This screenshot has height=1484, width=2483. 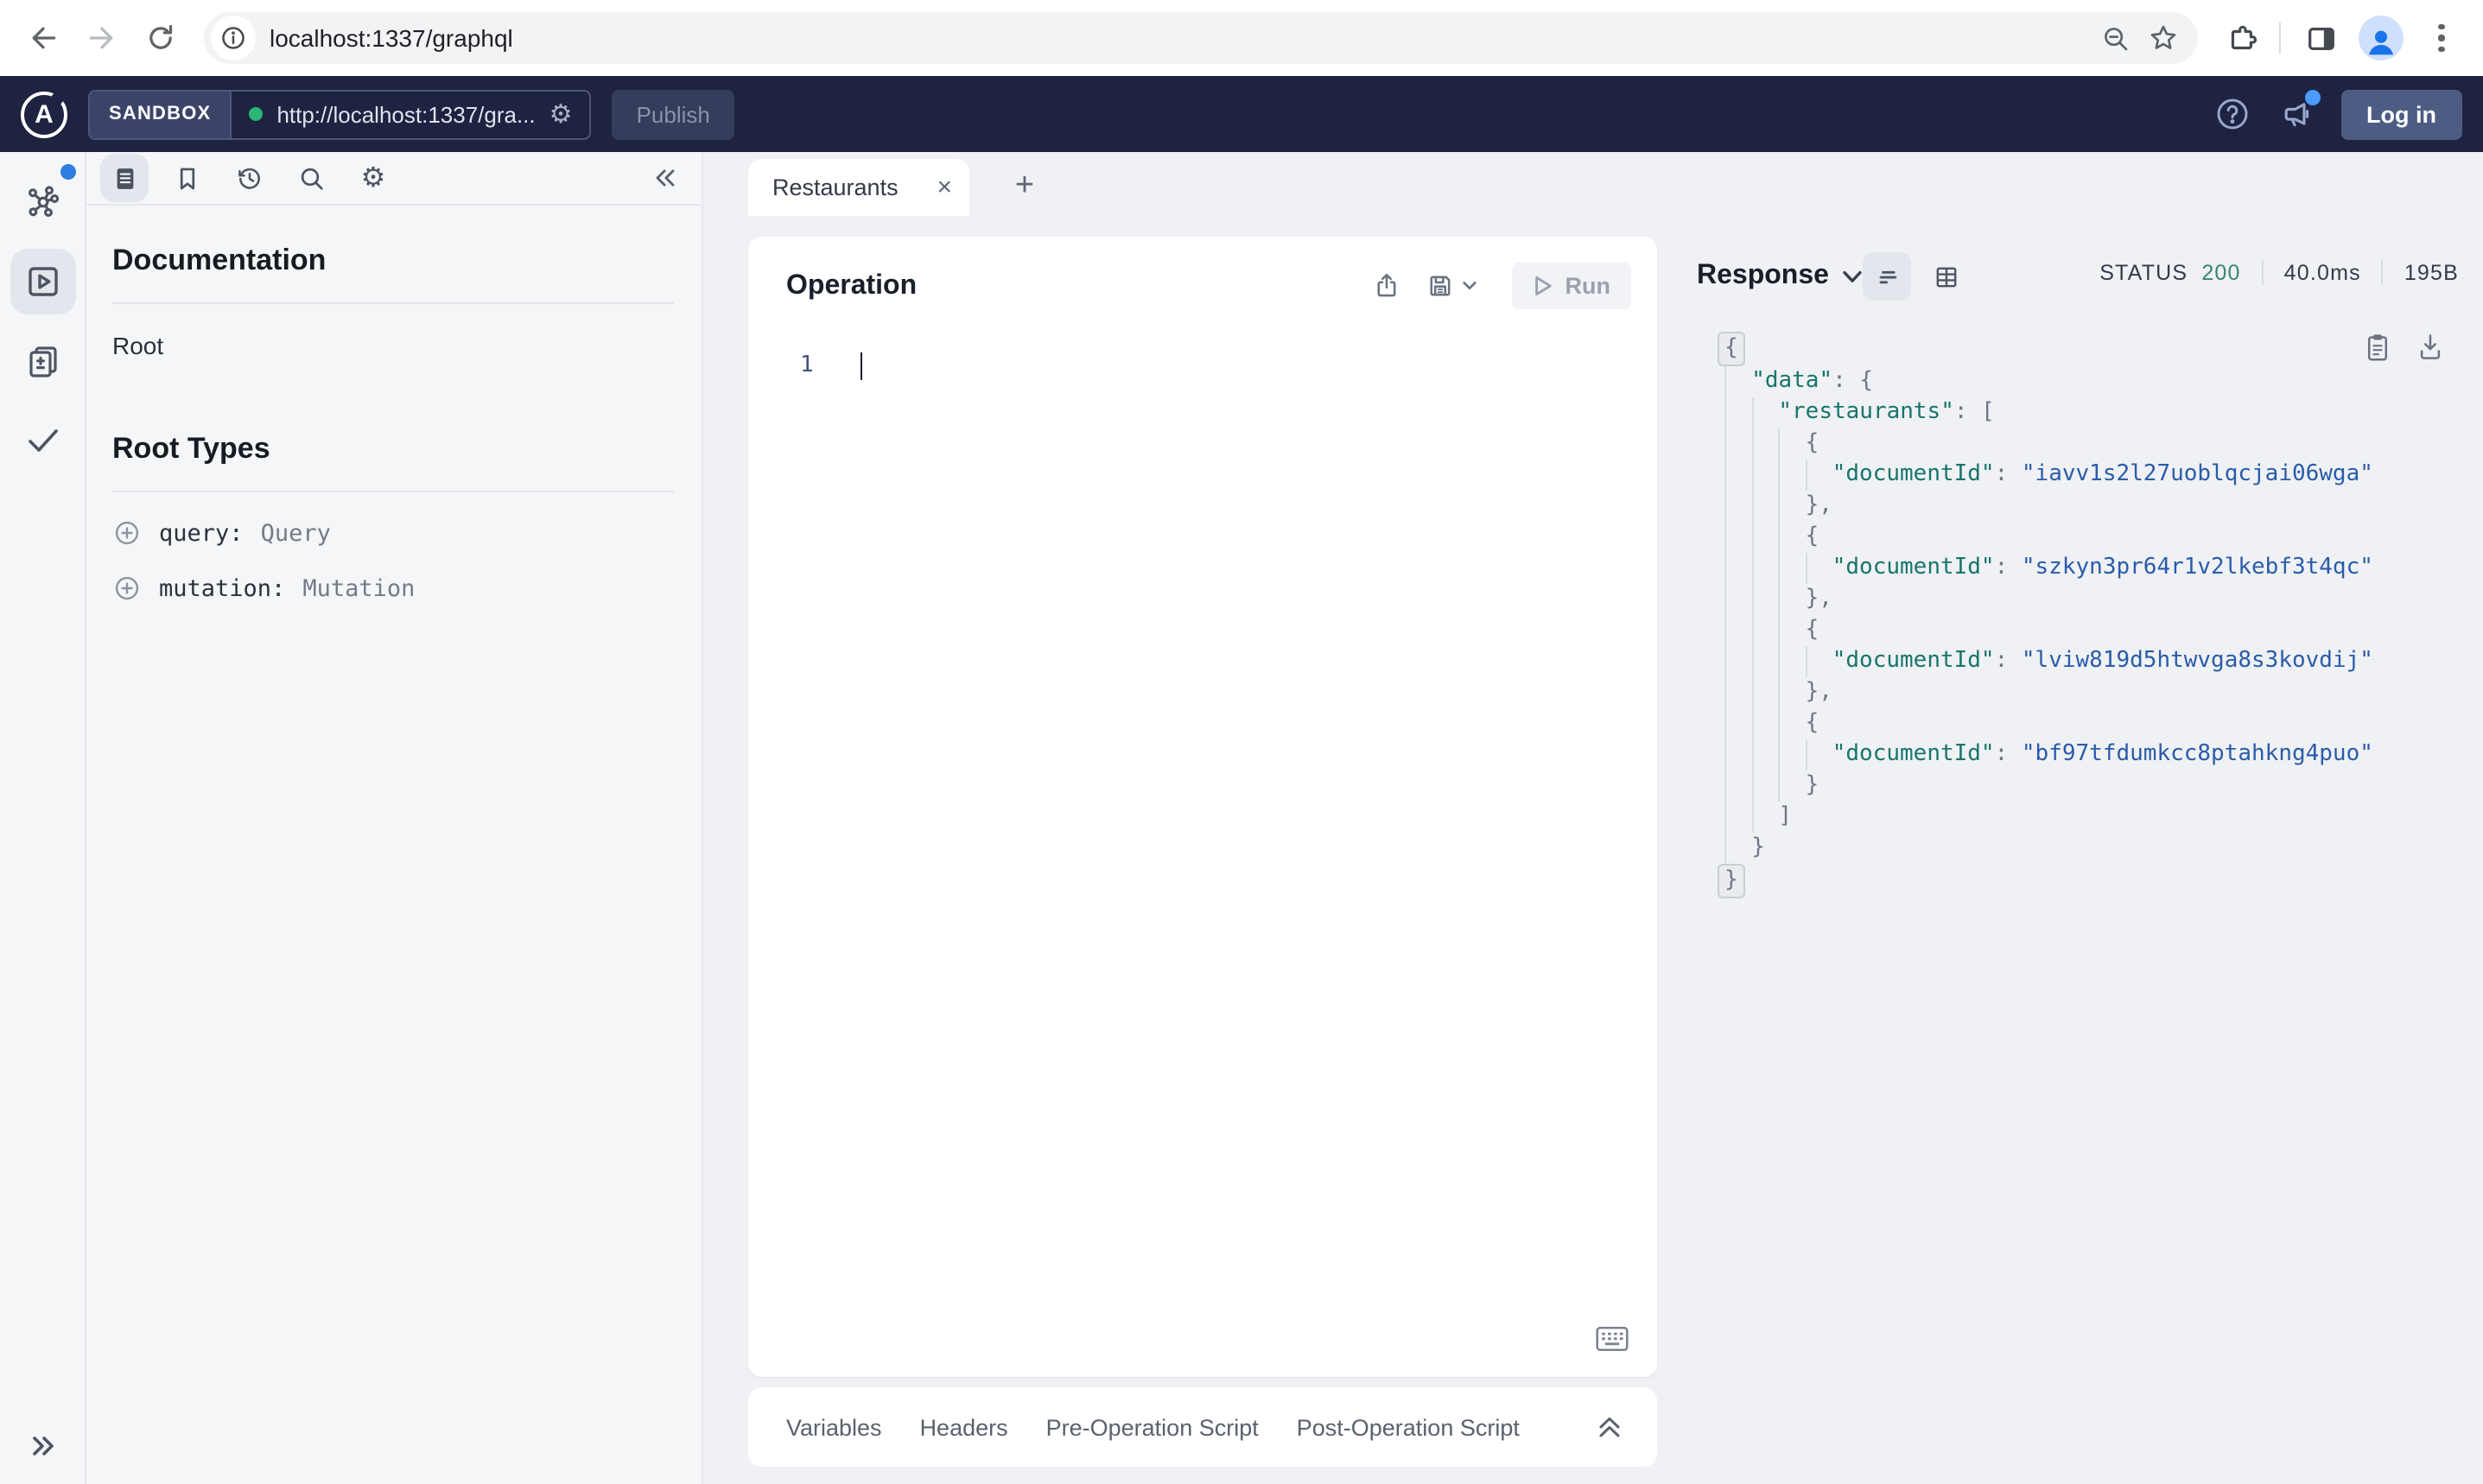 I want to click on browser-actions, so click(x=2341, y=38).